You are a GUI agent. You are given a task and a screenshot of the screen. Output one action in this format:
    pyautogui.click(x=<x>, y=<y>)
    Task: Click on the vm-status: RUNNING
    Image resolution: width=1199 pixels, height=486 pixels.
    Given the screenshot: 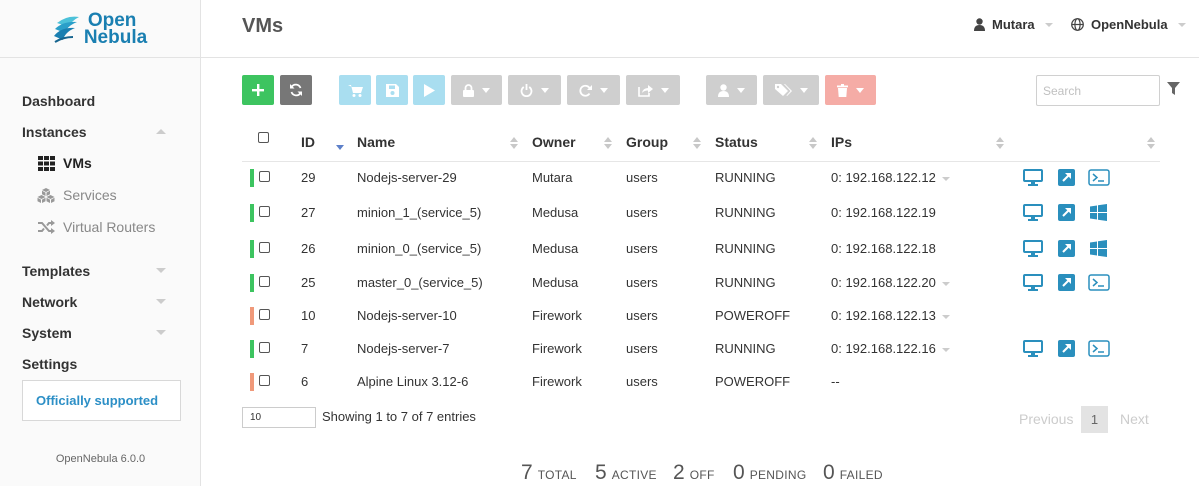 What is the action you would take?
    pyautogui.click(x=745, y=177)
    